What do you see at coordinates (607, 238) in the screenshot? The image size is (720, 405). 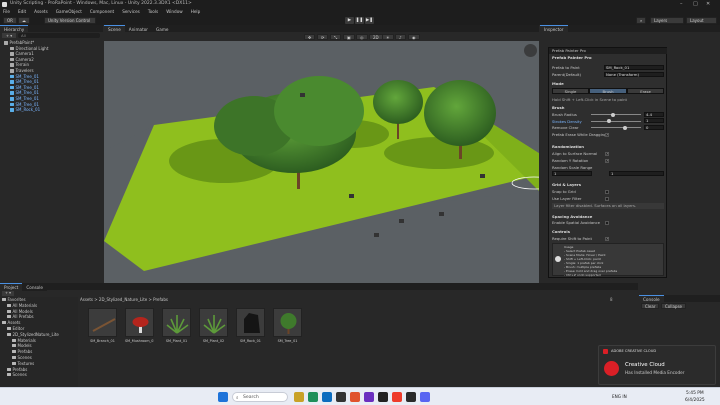 I see `require-shift-checkbox: ✓` at bounding box center [607, 238].